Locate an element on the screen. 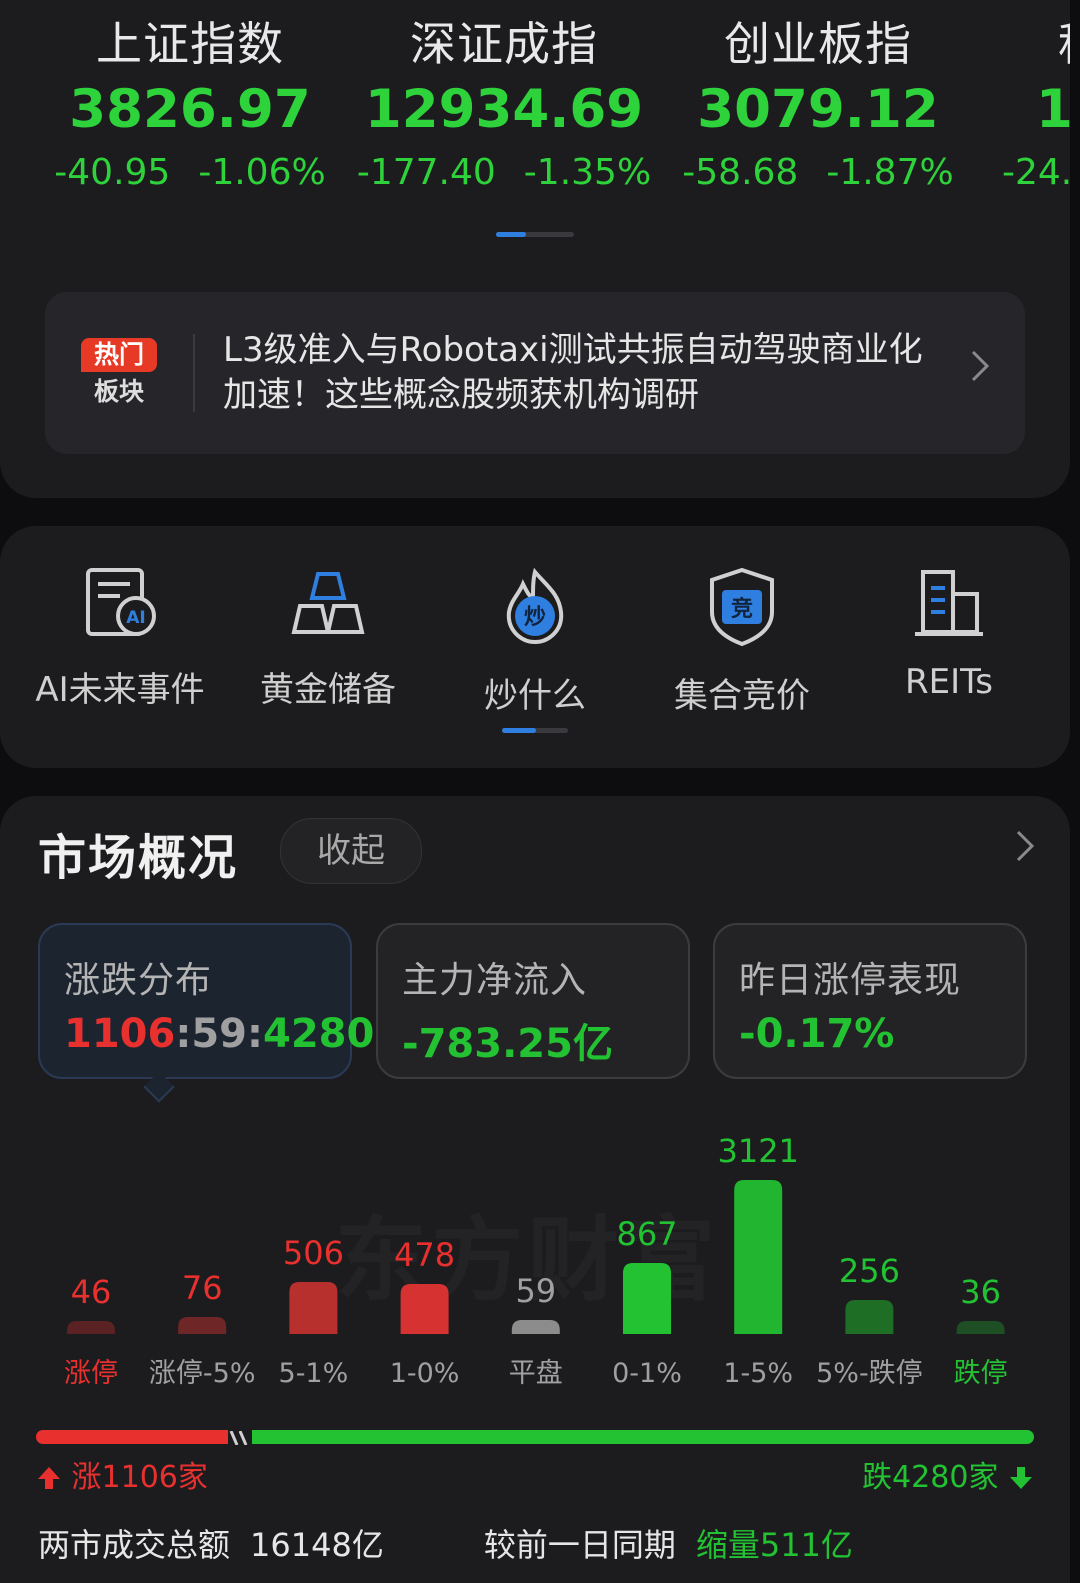  index-name: 深证成指 is located at coordinates (504, 44).